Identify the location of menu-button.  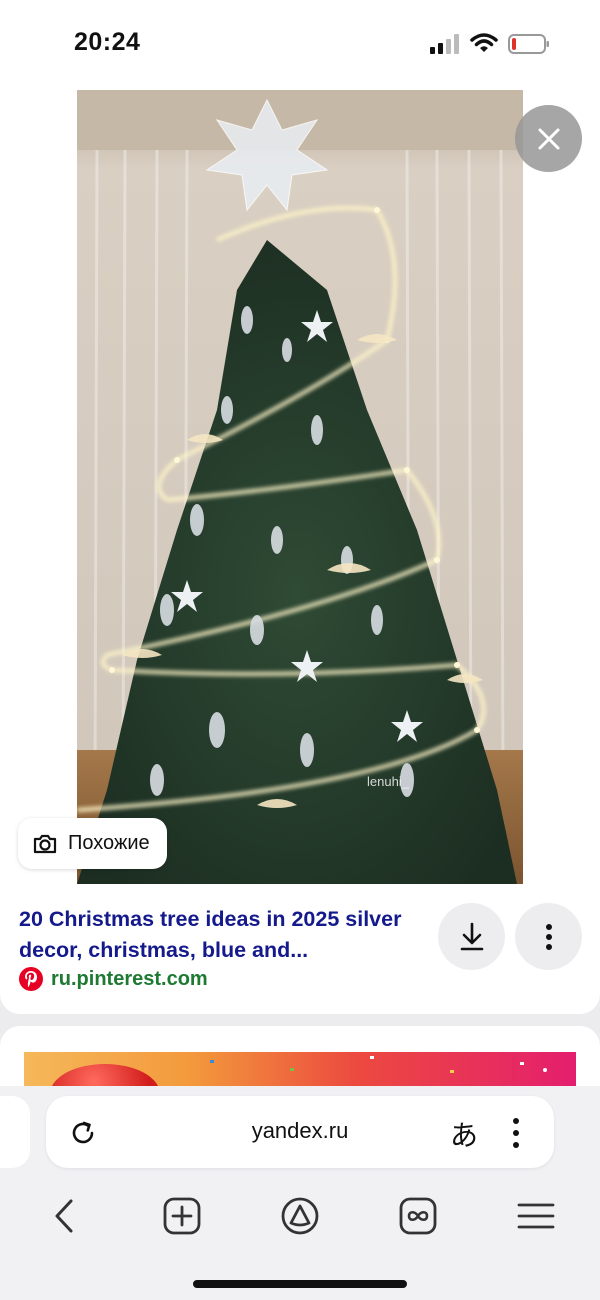
(536, 1216).